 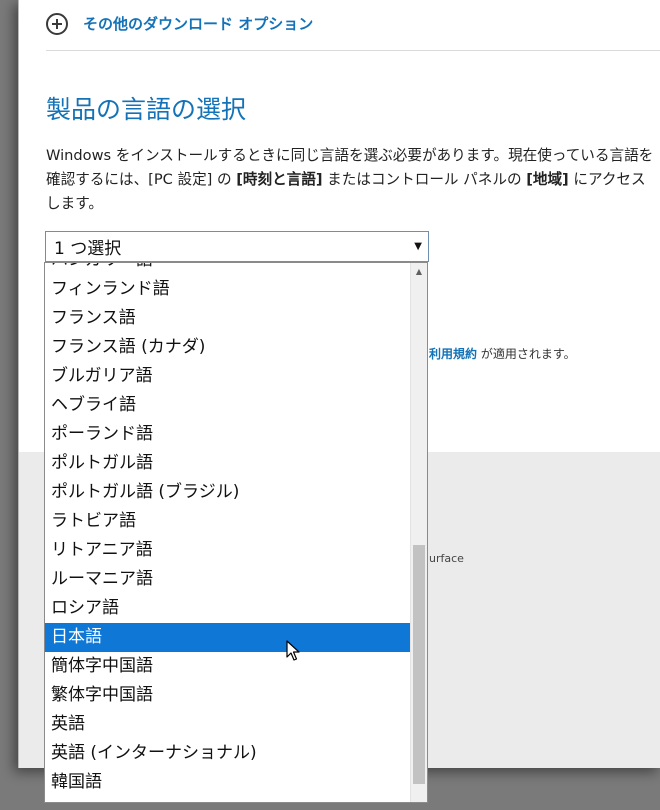 I want to click on language-option: 英語 (インターナショナル), so click(x=228, y=753).